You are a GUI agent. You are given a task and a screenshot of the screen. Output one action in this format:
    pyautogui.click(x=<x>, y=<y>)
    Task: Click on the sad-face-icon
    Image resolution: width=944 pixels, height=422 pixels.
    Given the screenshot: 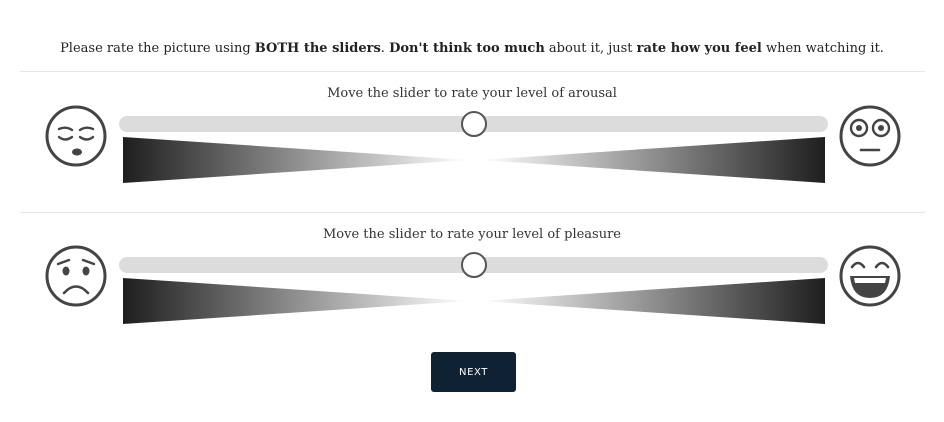 What is the action you would take?
    pyautogui.click(x=76, y=276)
    